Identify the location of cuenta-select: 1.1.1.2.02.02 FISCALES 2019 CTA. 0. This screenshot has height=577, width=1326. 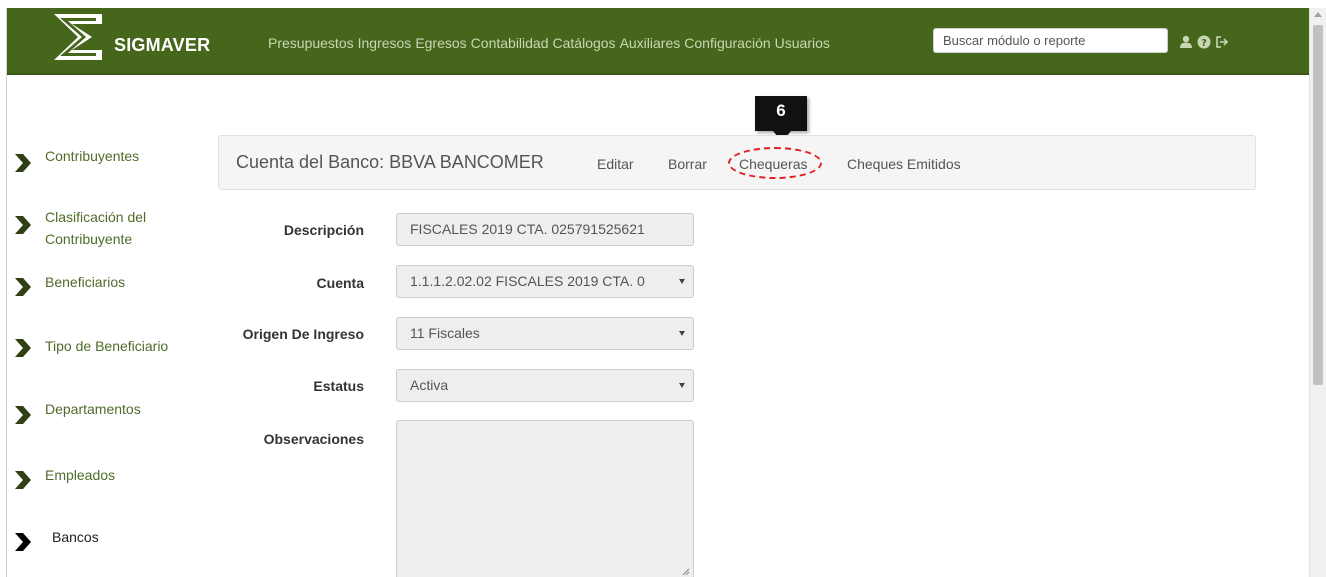
(545, 281).